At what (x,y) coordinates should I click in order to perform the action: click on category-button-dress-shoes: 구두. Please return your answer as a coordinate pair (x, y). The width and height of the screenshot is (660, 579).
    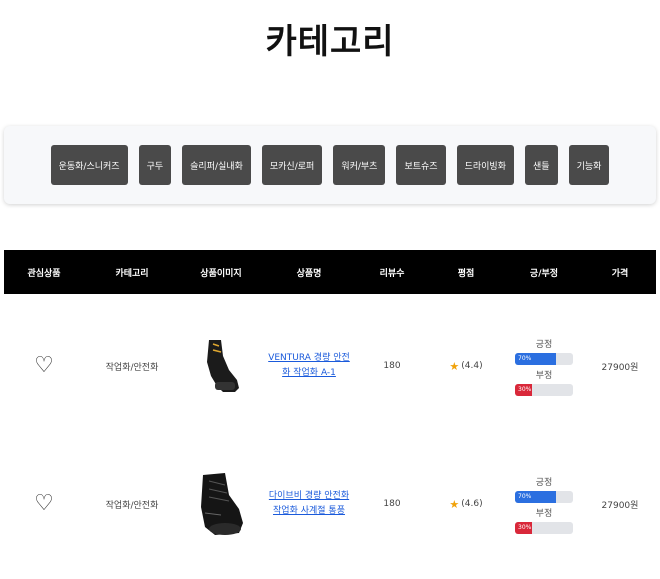
    Looking at the image, I should click on (155, 165).